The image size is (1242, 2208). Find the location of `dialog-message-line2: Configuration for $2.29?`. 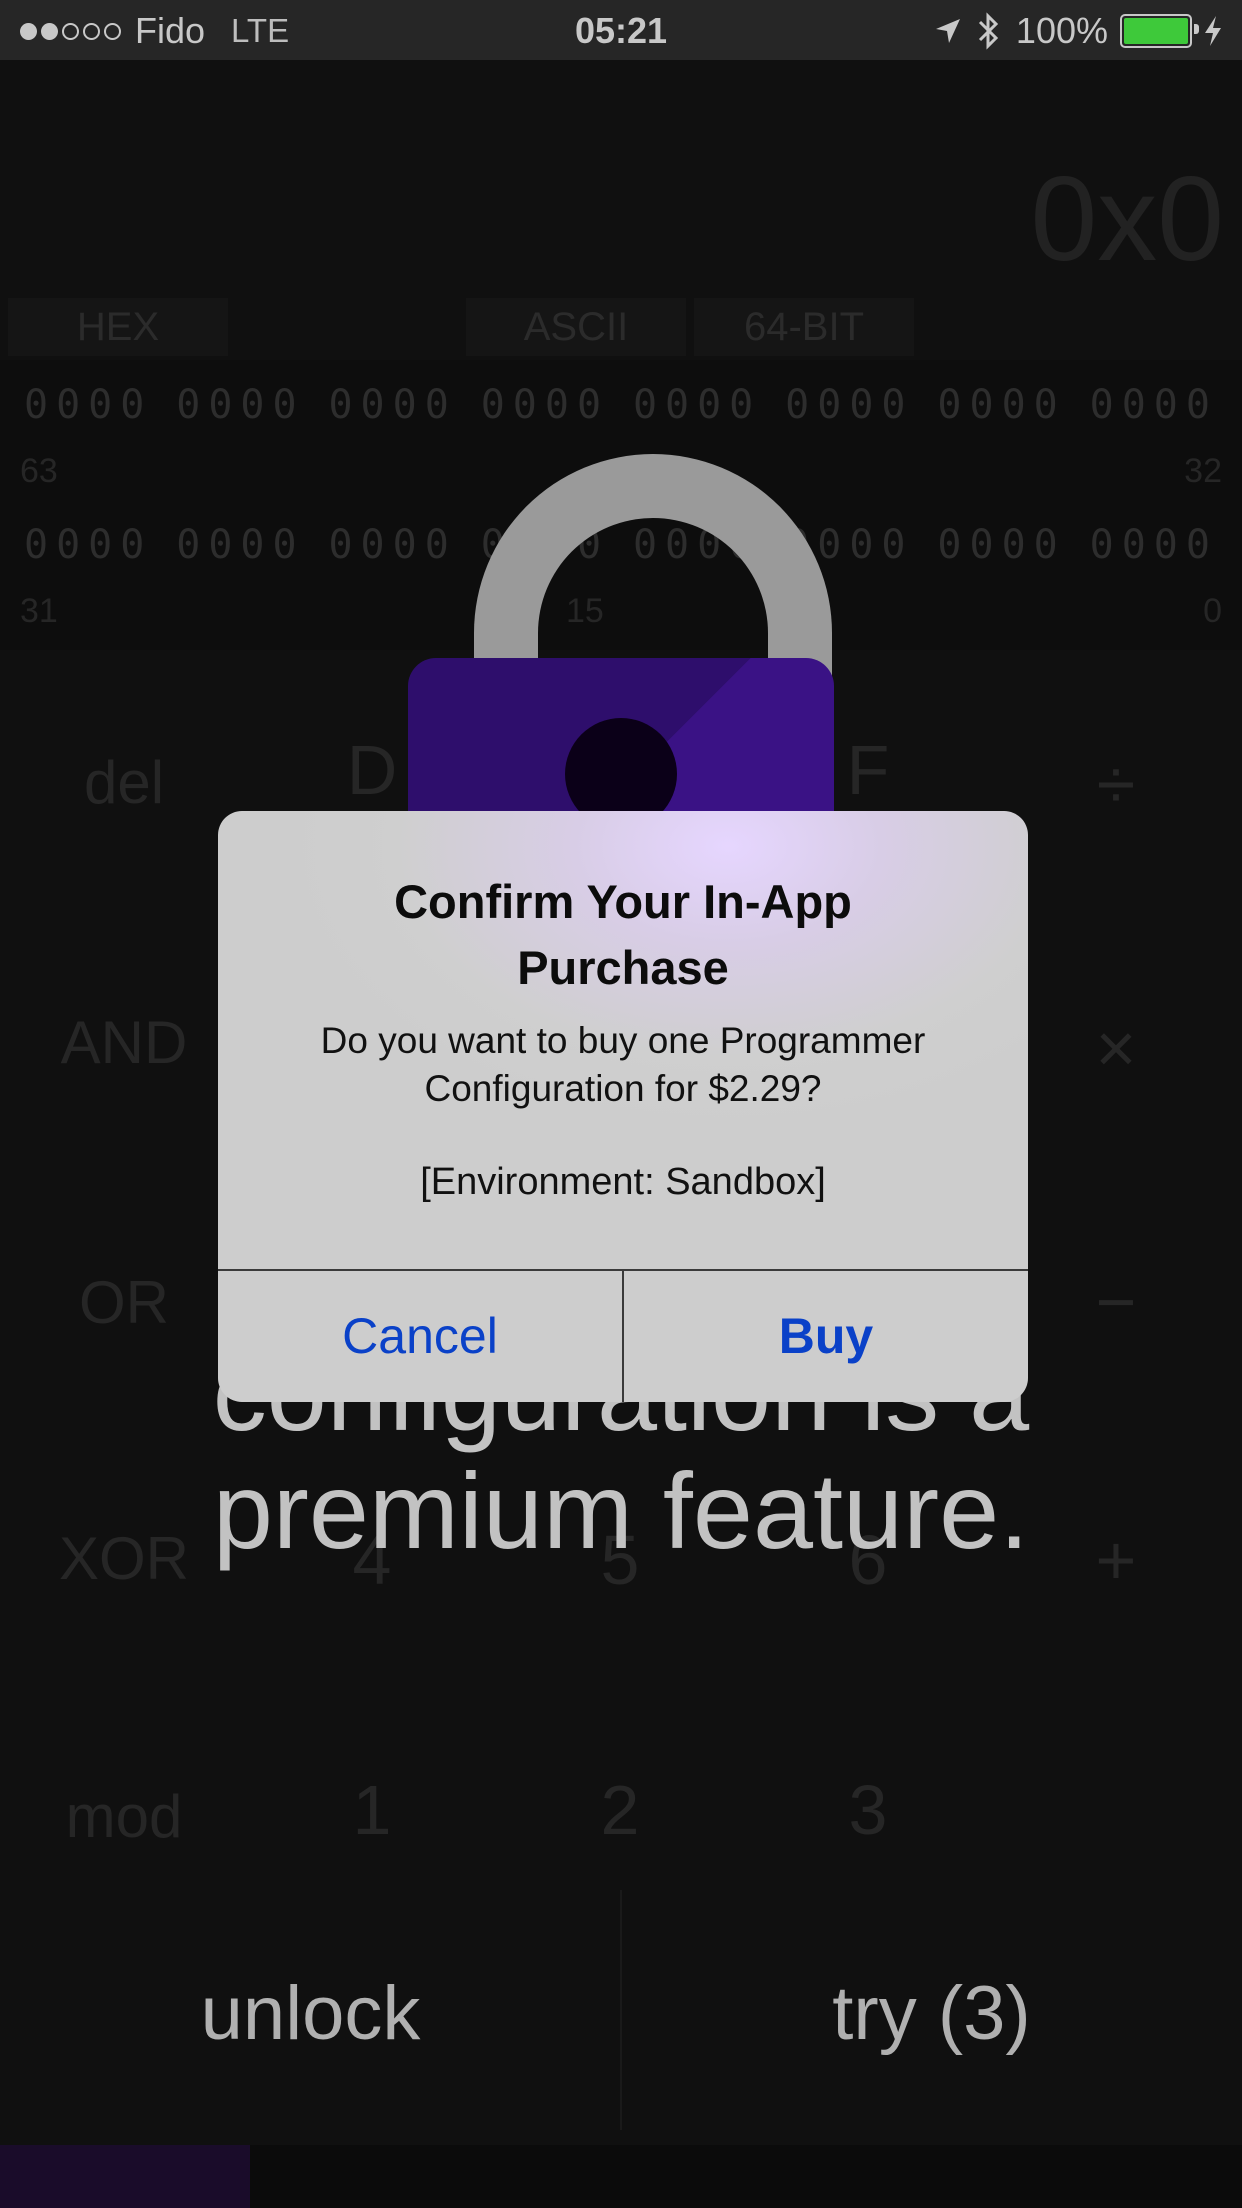

dialog-message-line2: Configuration for $2.29? is located at coordinates (623, 1088).